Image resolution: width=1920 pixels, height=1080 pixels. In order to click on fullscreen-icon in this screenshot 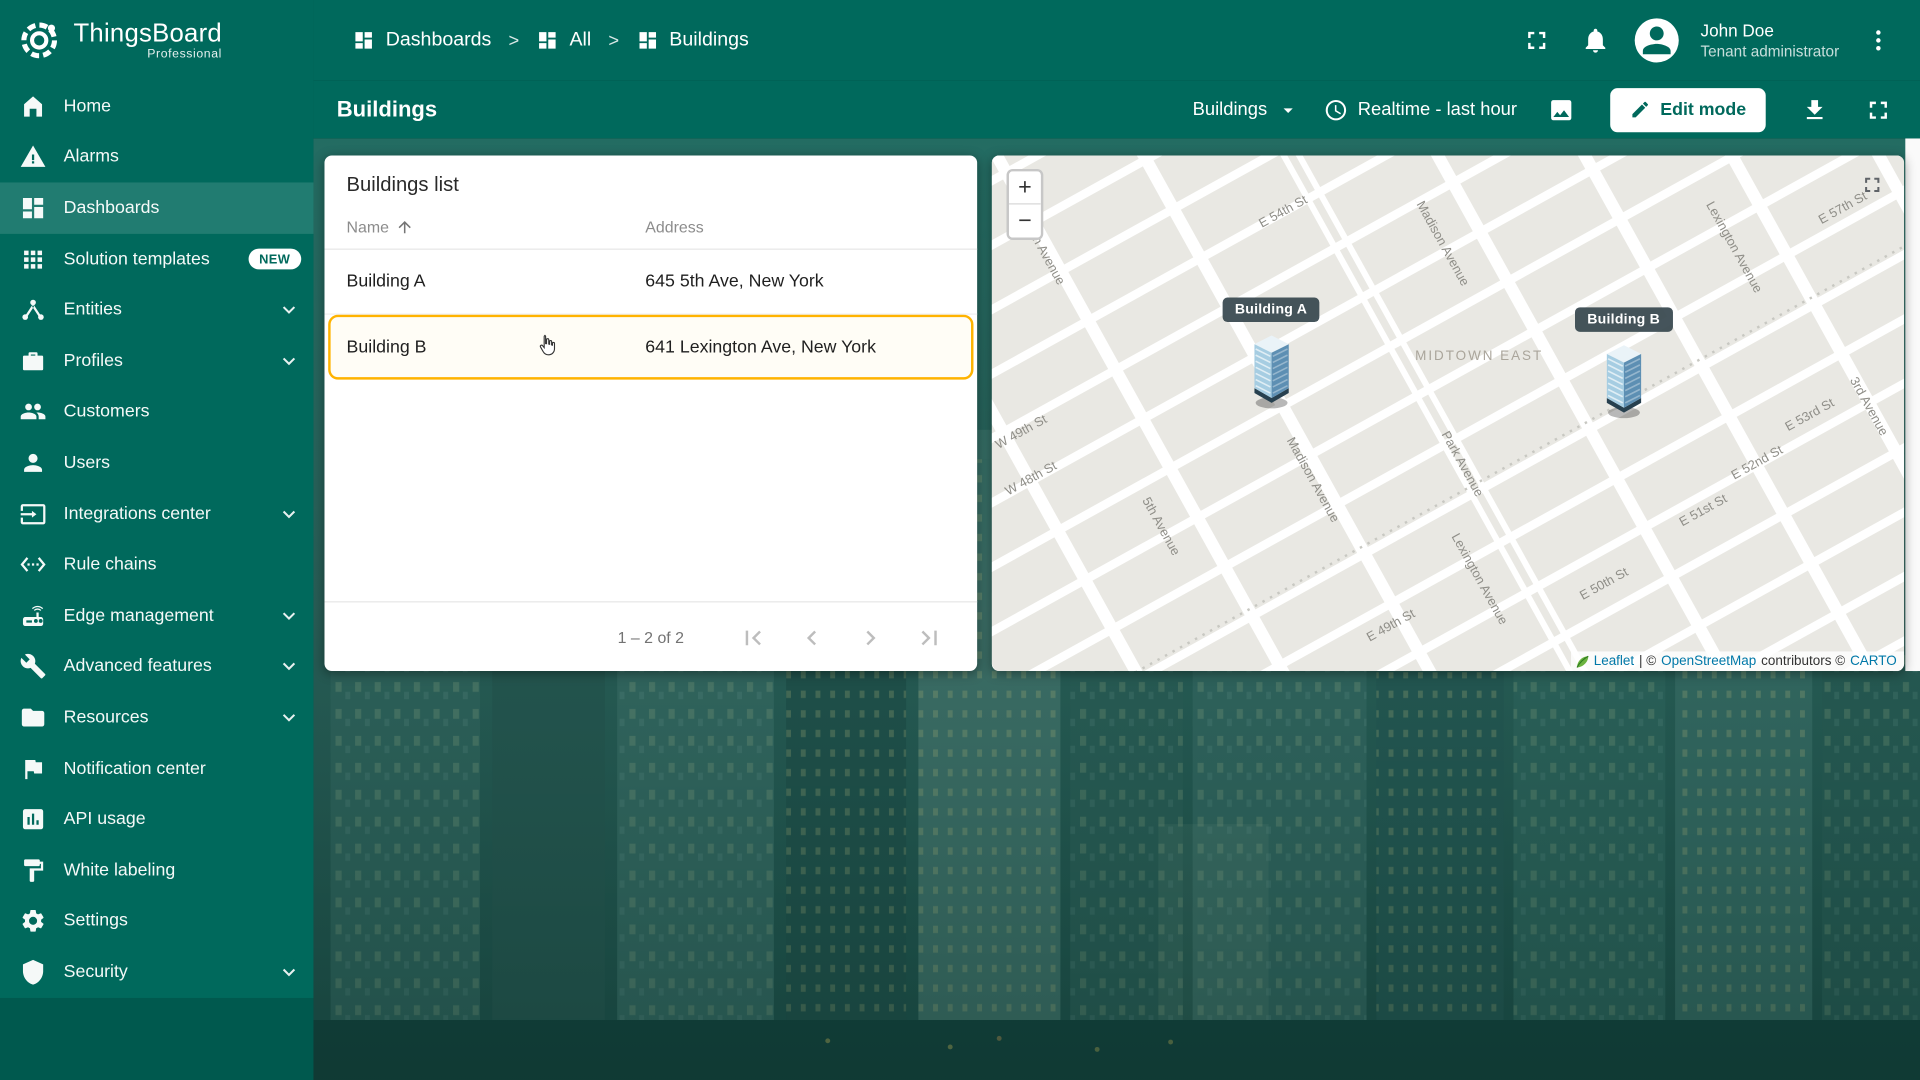, I will do `click(1536, 40)`.